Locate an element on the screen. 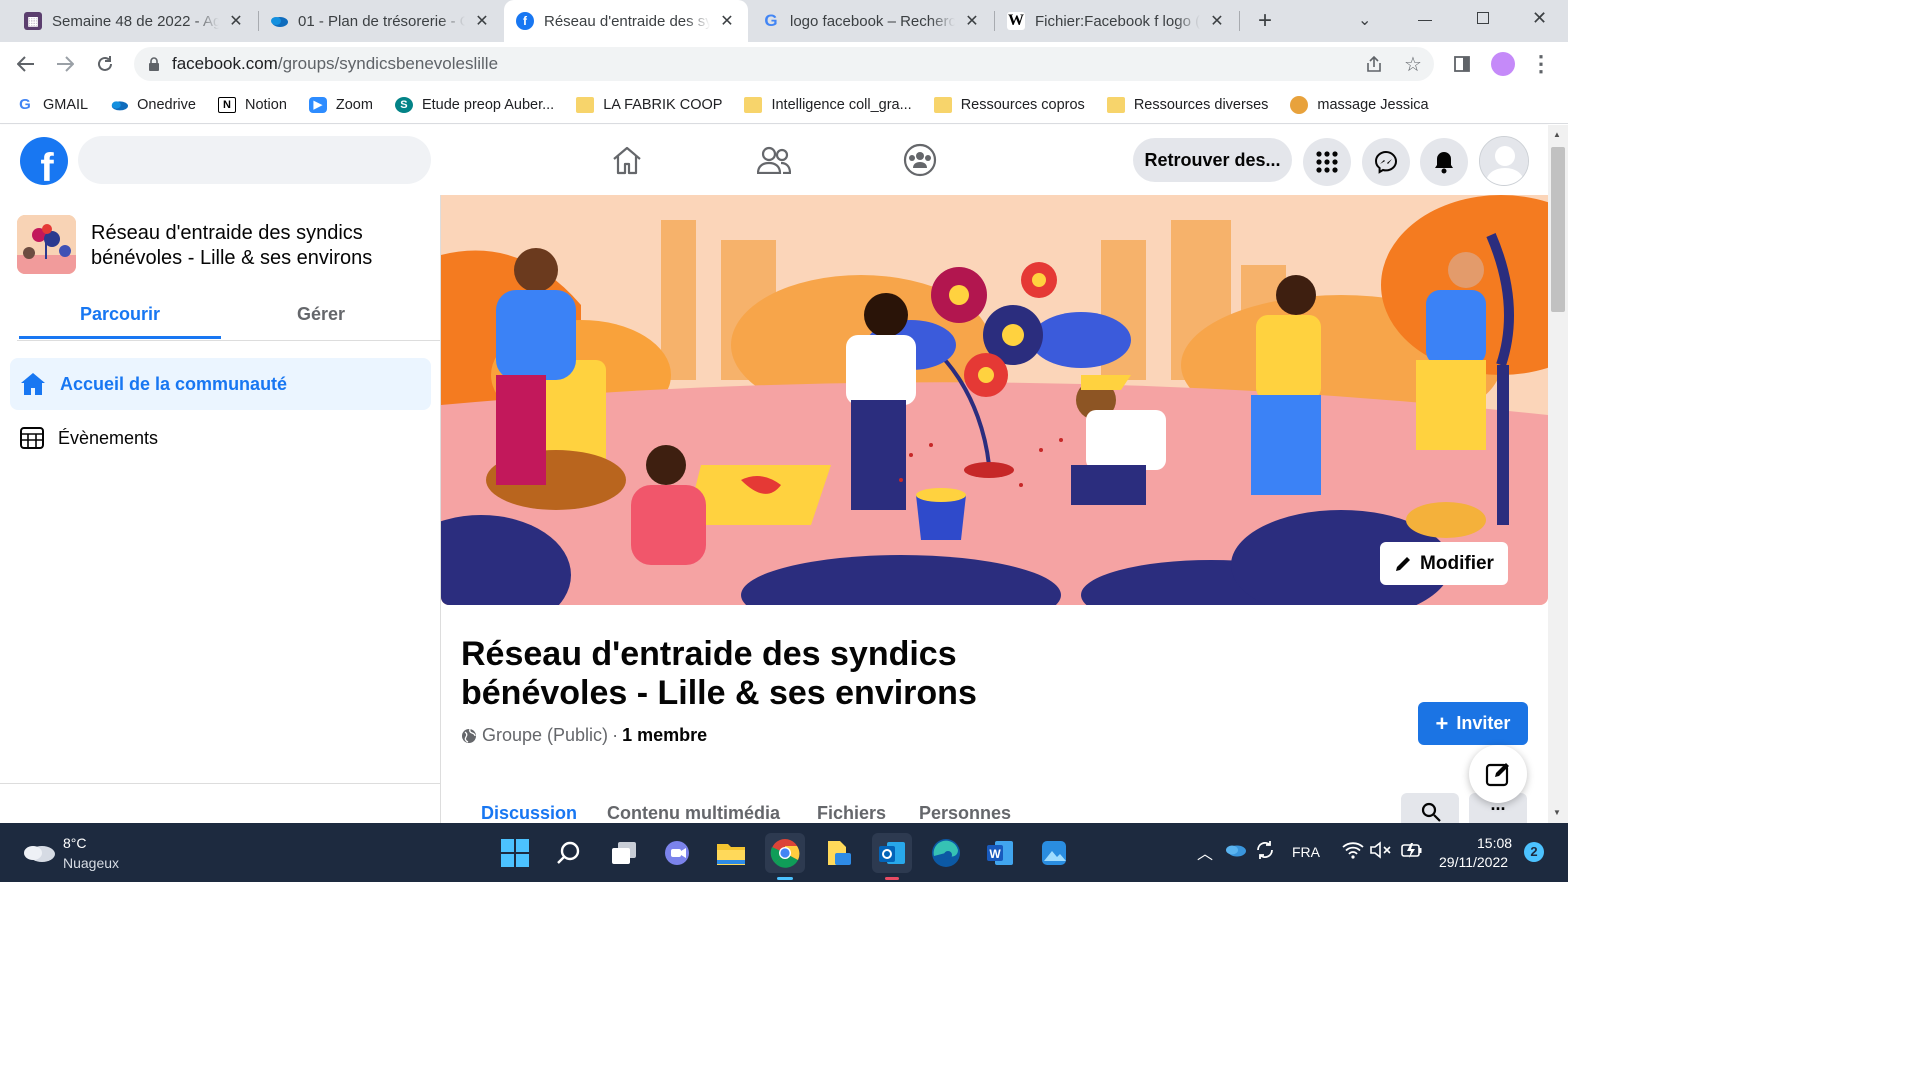  windows-taskbar: 8°C Nuageux W ︿ FRA 15:08 29/11/2022 2 is located at coordinates (784, 852).